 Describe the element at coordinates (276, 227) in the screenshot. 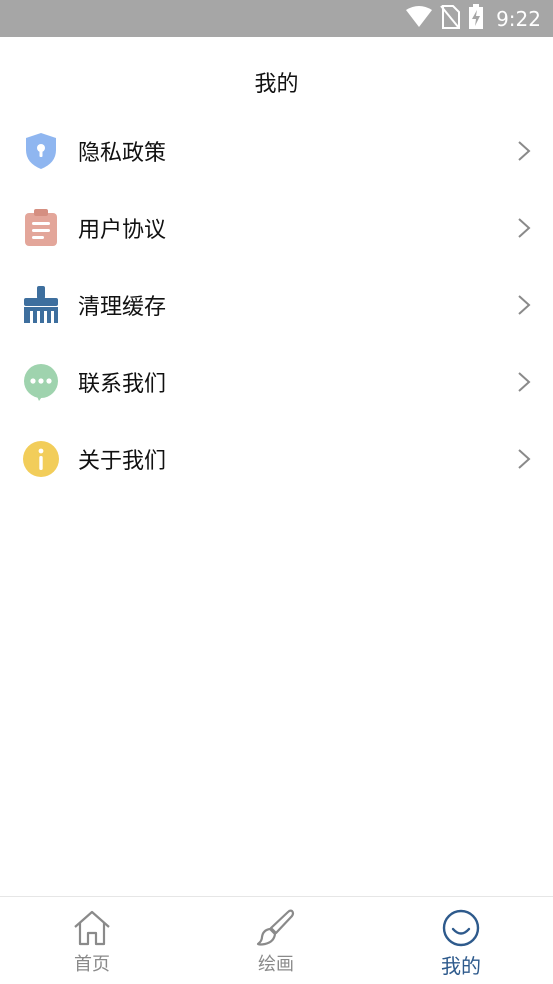

I see `menu-item-user-agreement: 用户协议` at that location.